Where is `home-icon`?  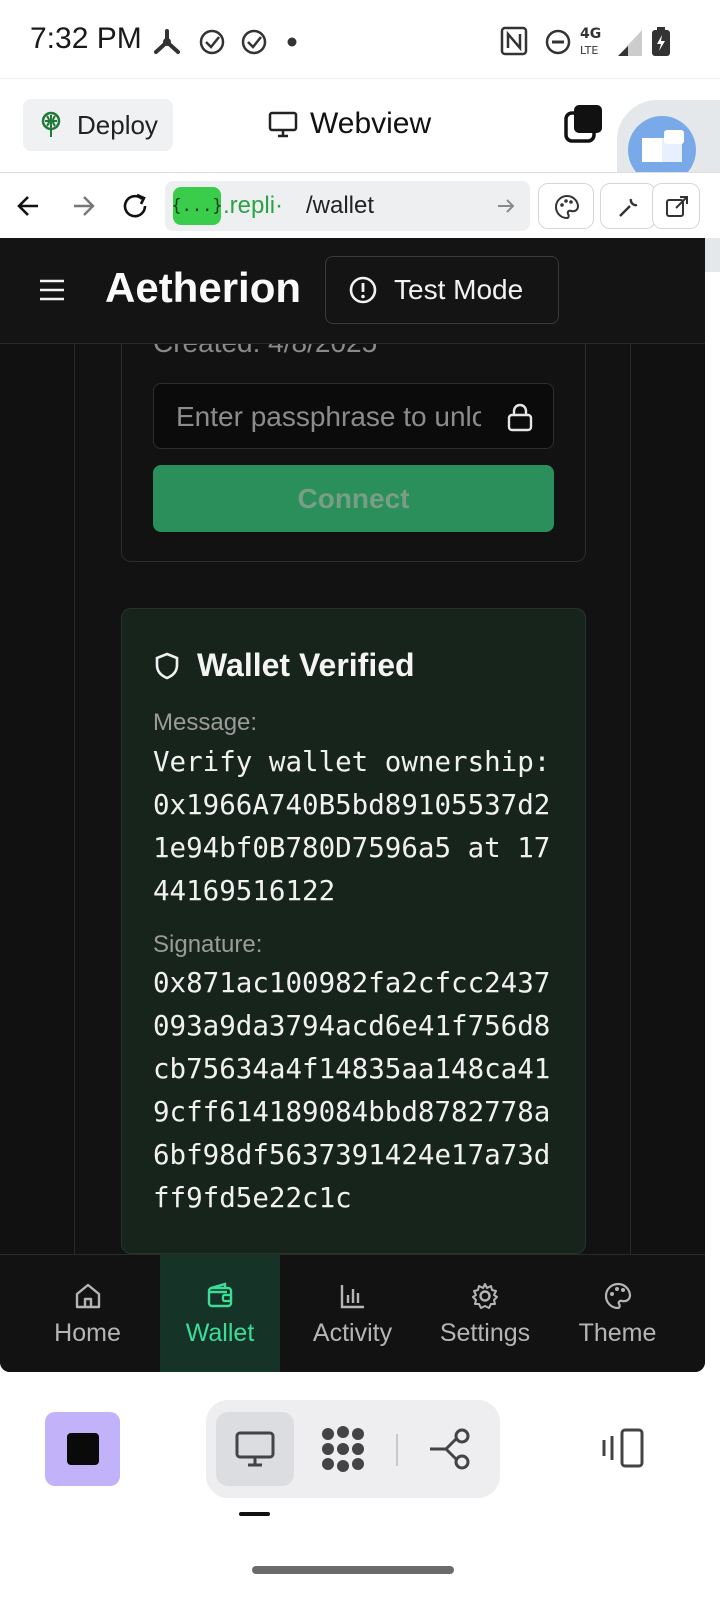
home-icon is located at coordinates (87, 1295).